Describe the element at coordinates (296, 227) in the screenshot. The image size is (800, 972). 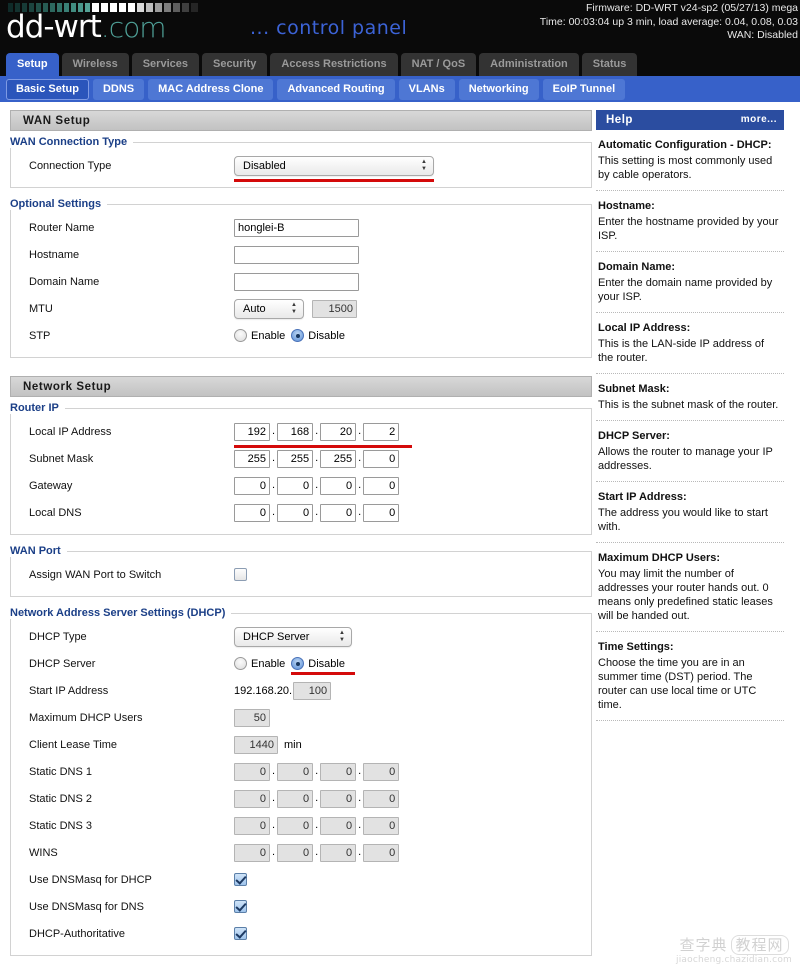
I see `router-name-input` at that location.